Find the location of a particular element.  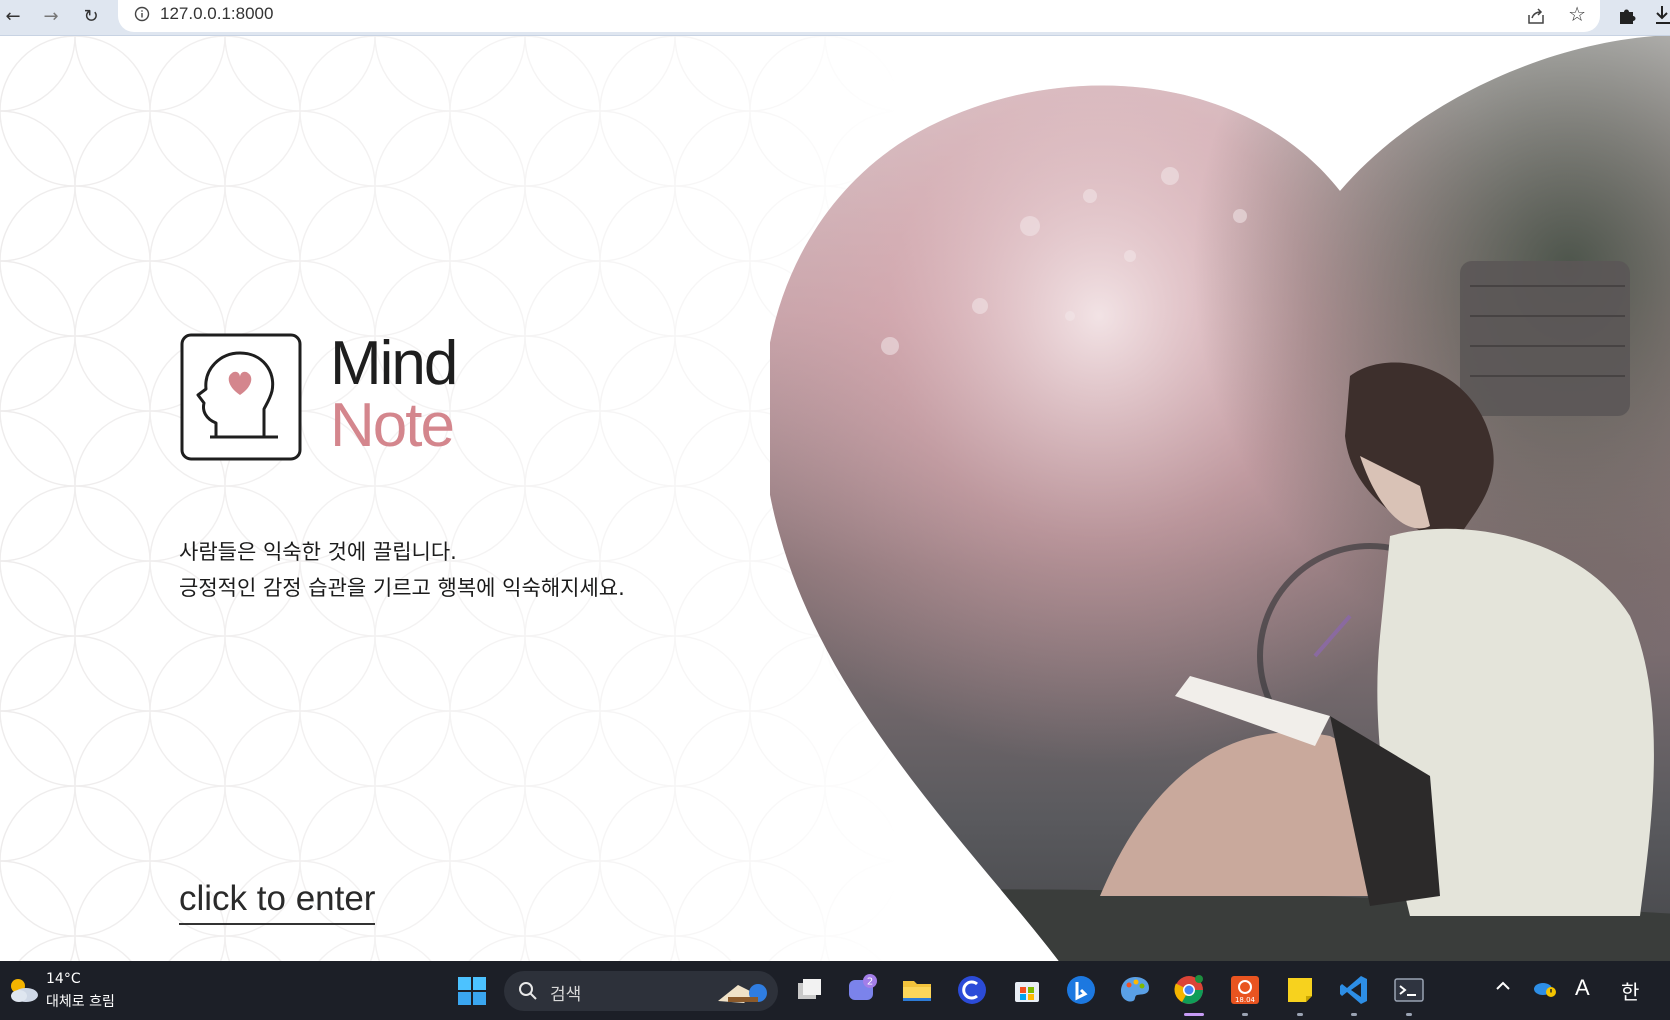

chrome-browser-icon is located at coordinates (1189, 990).